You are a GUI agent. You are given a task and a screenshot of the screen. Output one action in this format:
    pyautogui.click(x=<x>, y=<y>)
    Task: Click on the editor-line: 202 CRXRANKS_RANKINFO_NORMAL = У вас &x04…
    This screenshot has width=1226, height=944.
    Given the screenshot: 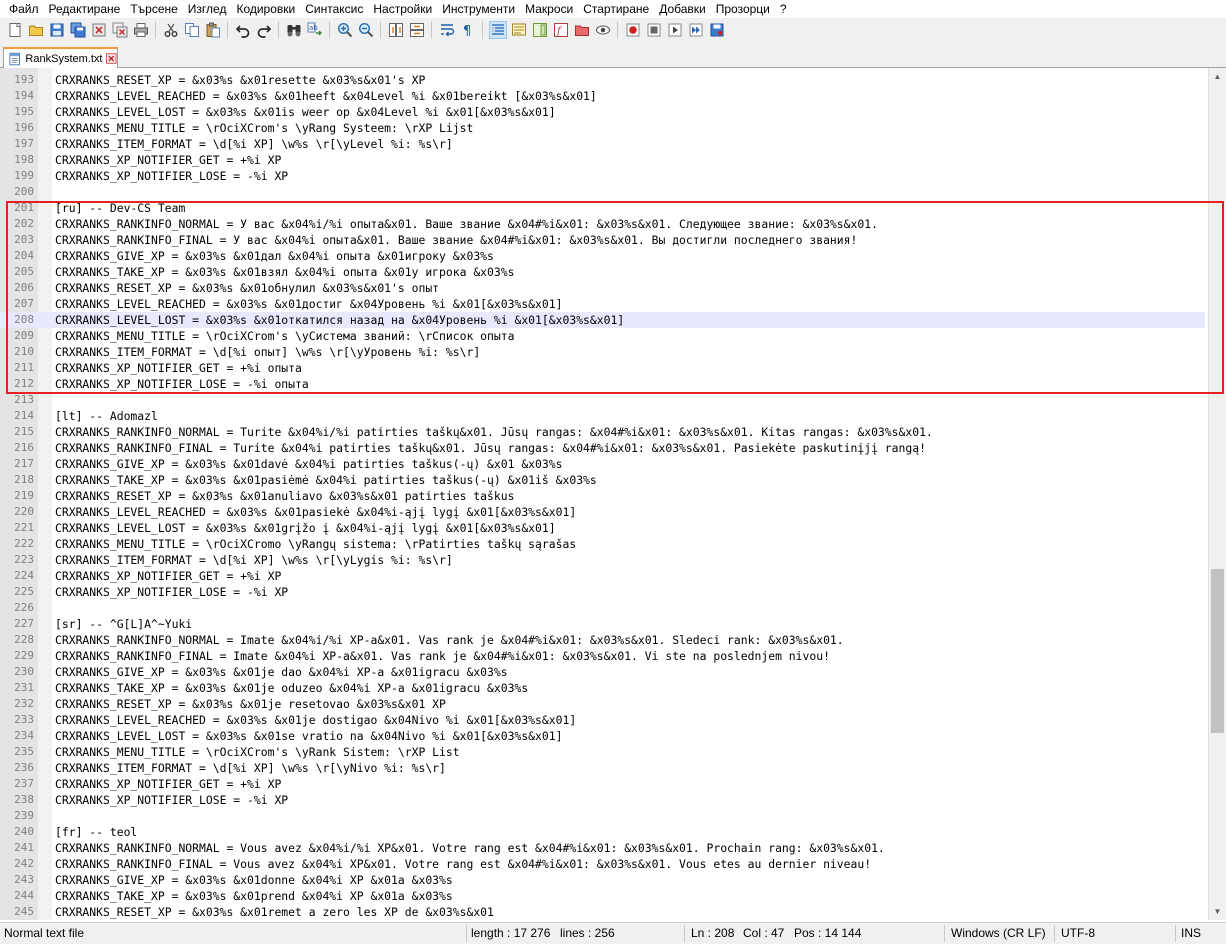 What is the action you would take?
    pyautogui.click(x=602, y=224)
    